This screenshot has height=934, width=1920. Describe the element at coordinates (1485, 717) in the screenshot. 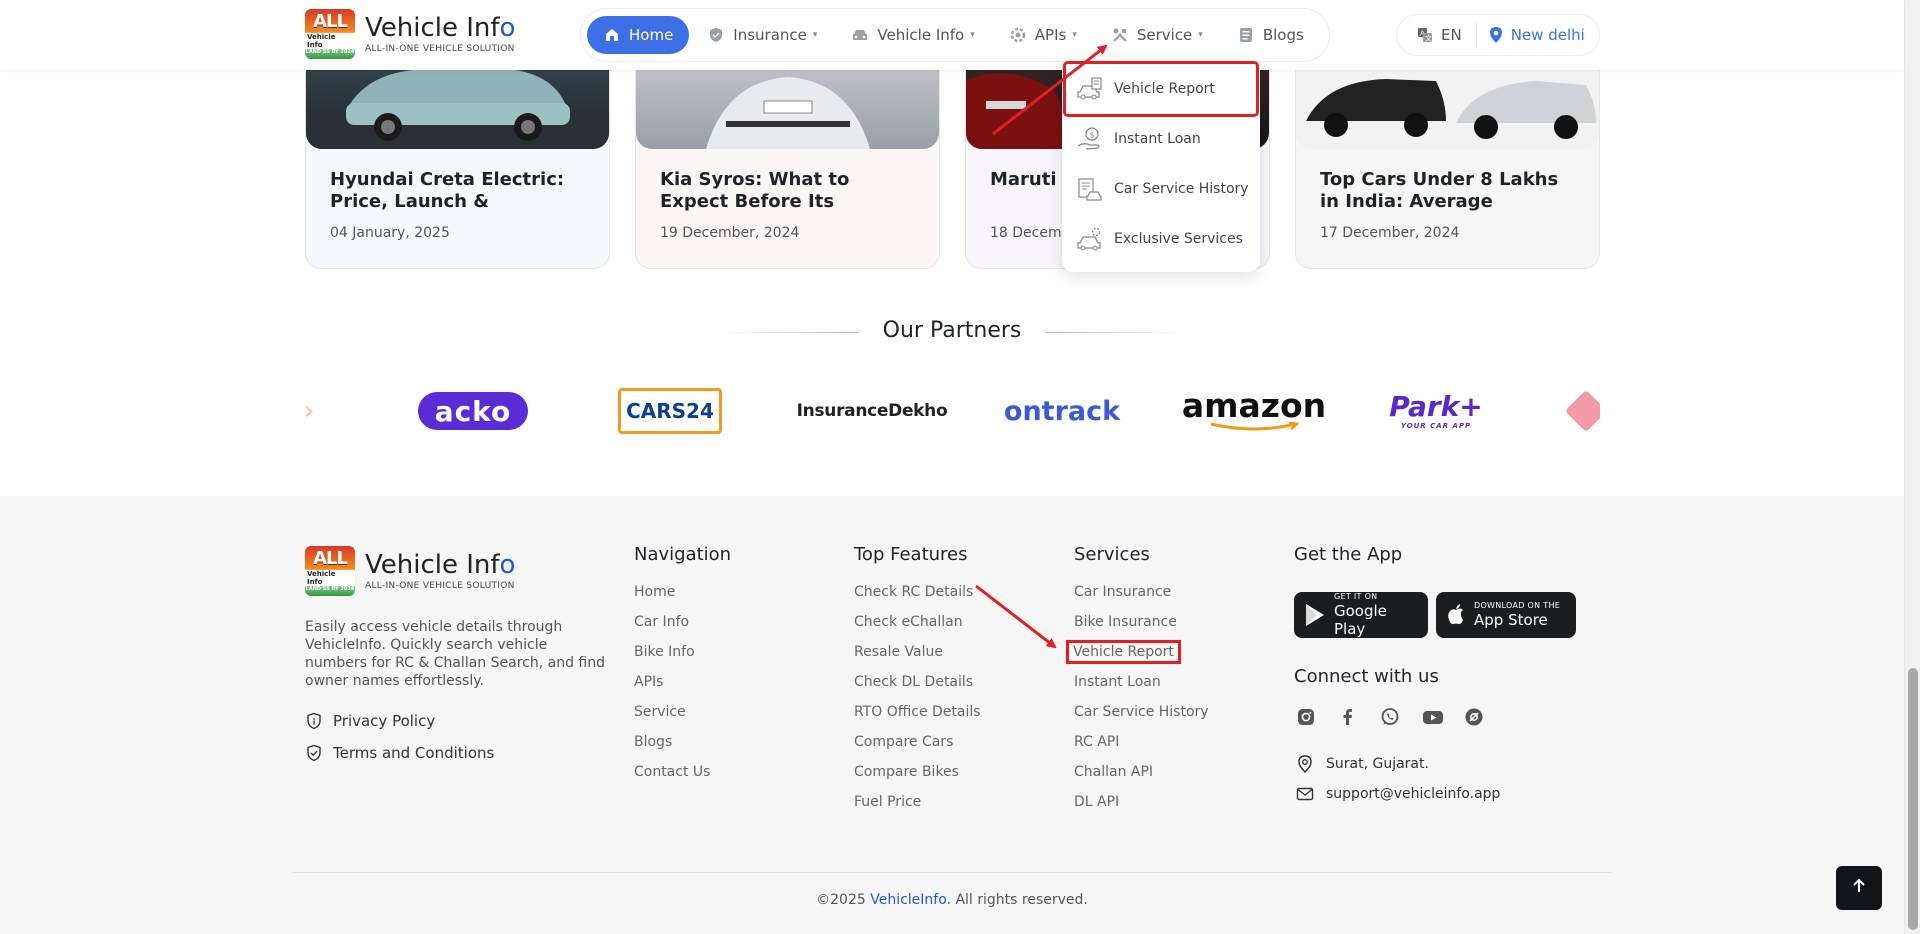

I see `threads-icon` at that location.